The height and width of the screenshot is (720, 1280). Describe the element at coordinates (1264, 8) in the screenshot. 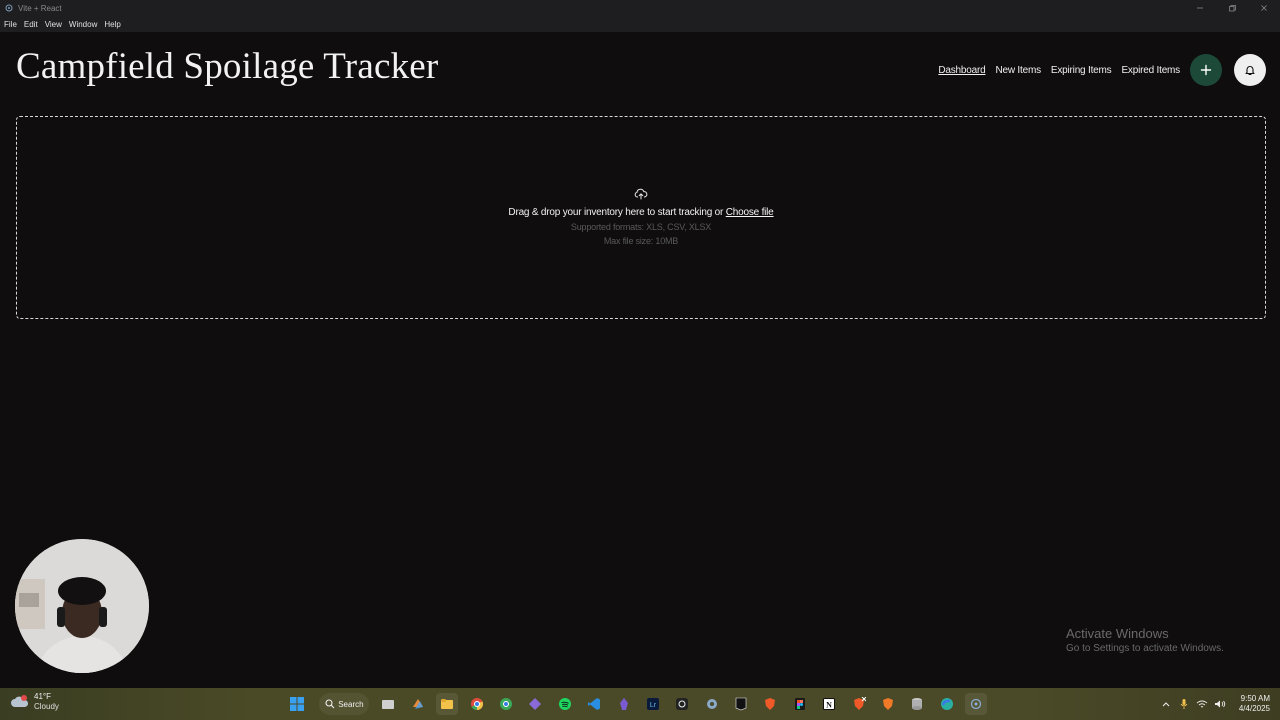

I see `close-icon` at that location.